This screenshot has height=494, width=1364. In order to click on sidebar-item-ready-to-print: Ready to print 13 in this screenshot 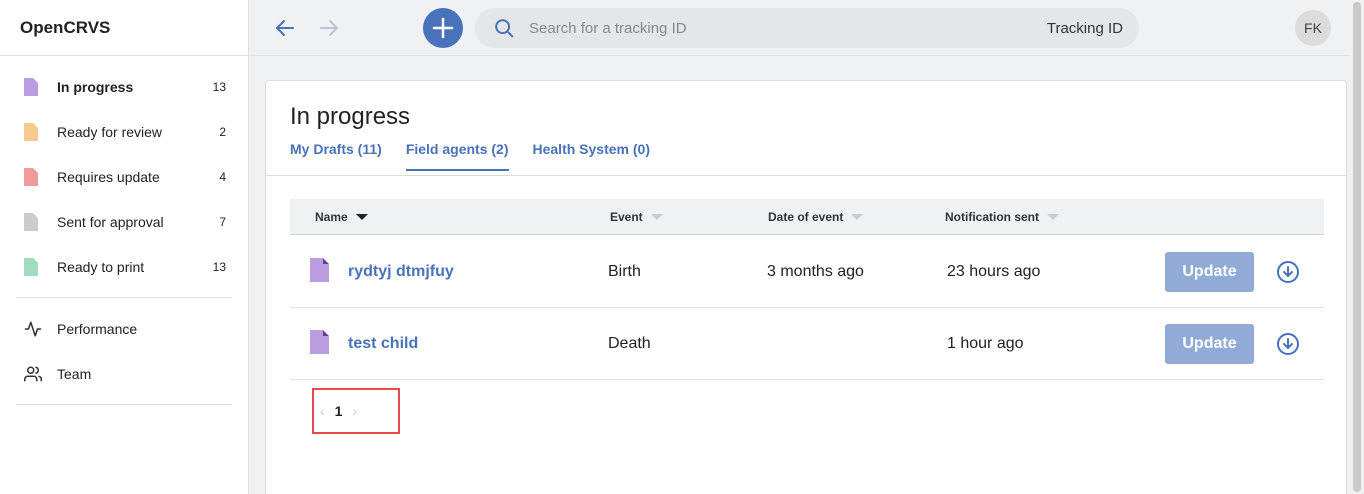, I will do `click(124, 266)`.